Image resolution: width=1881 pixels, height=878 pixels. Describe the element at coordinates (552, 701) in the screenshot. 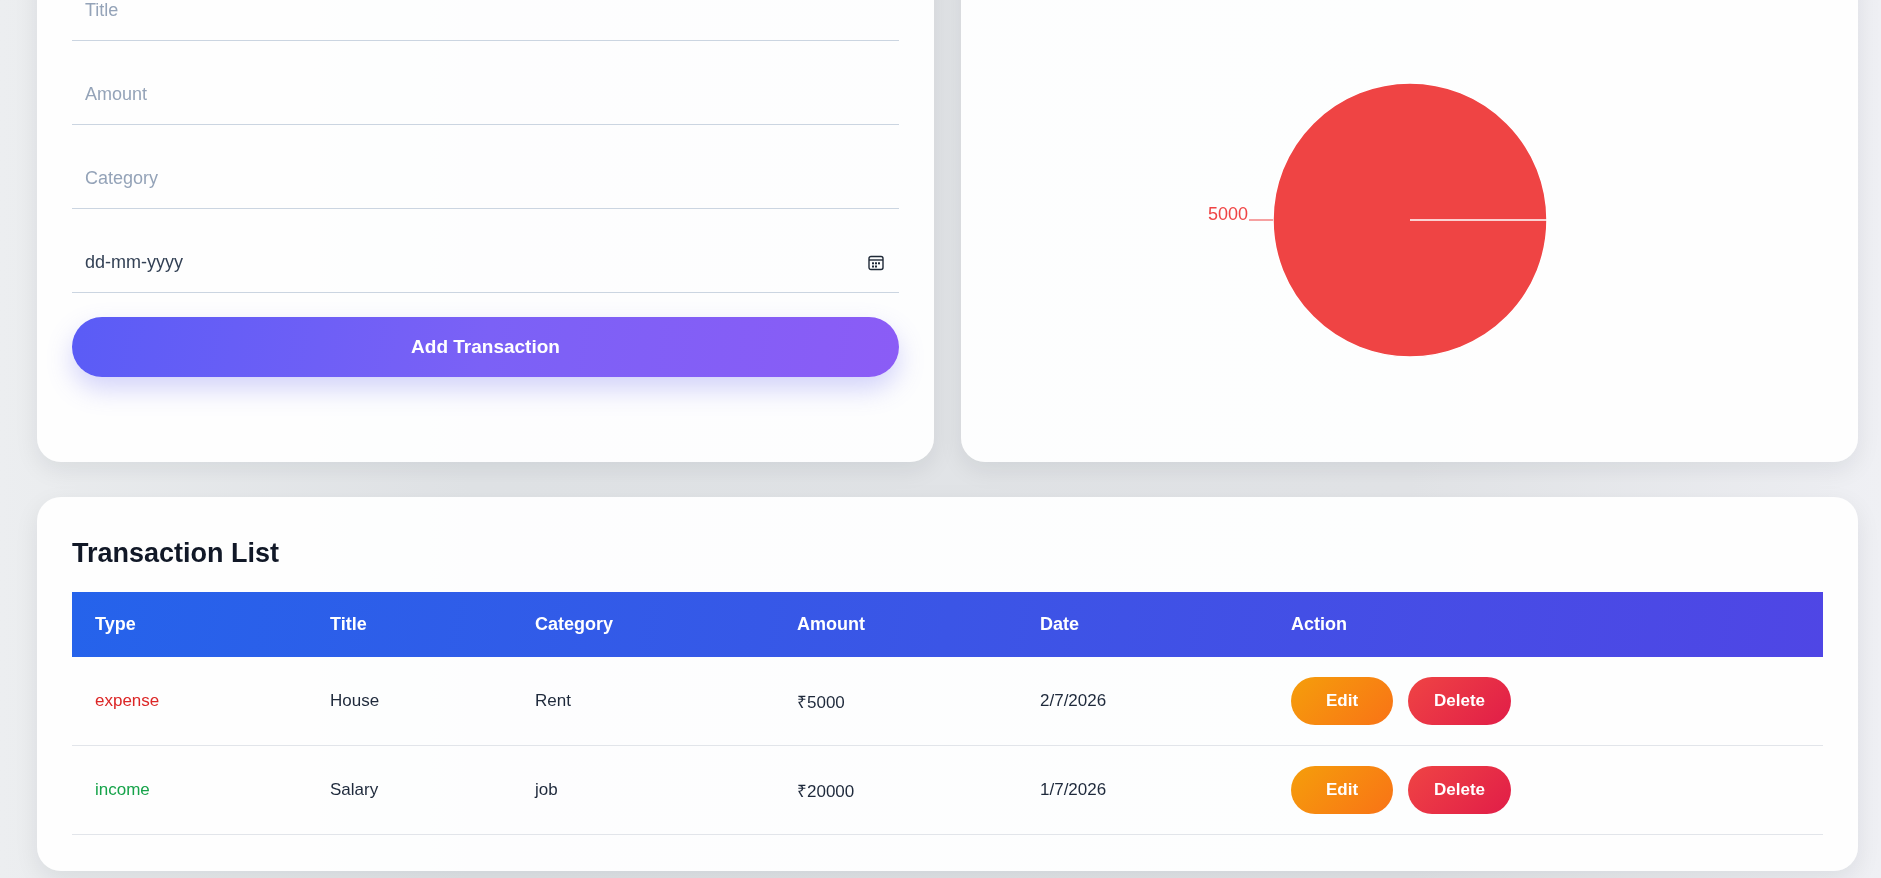

I see `table-cell-text: Rent` at that location.